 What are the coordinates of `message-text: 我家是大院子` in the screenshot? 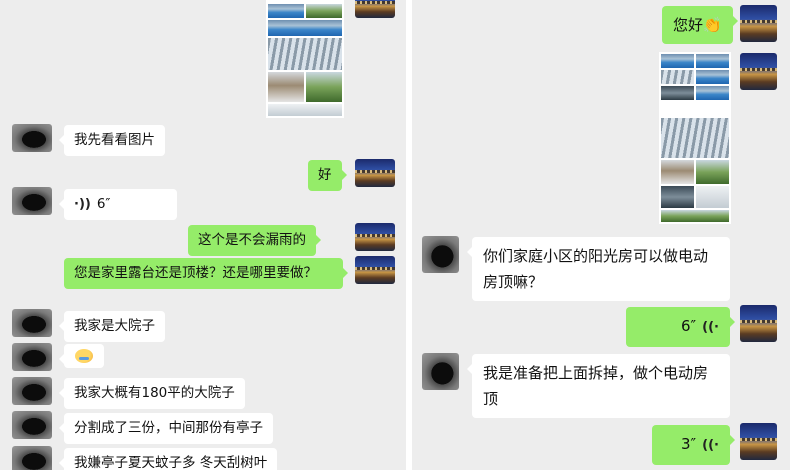 It's located at (114, 326).